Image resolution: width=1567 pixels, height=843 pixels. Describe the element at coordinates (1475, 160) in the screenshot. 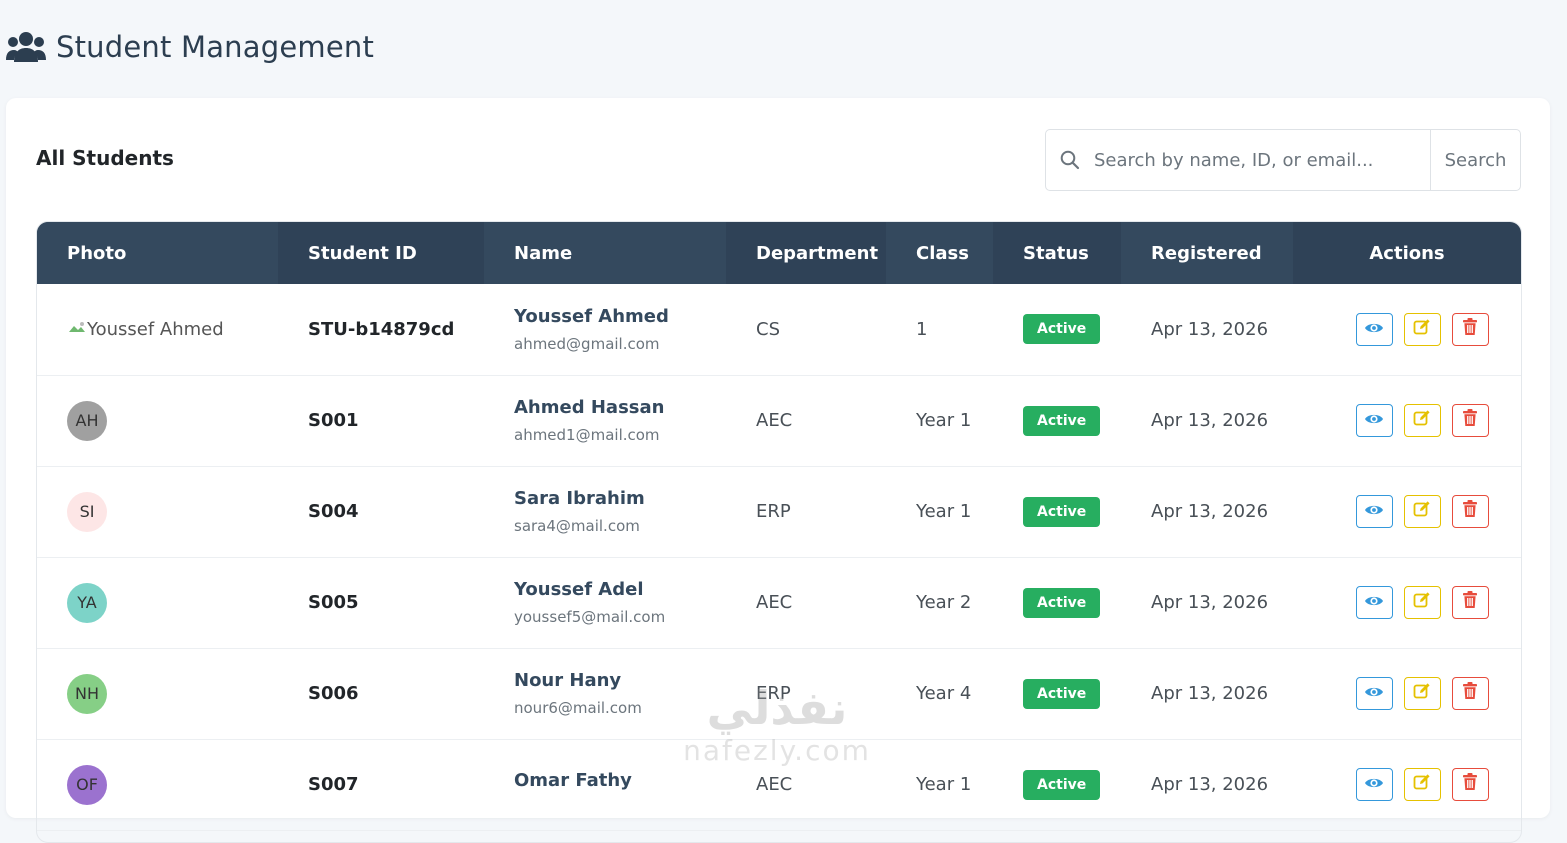

I see `search-button: Search` at that location.